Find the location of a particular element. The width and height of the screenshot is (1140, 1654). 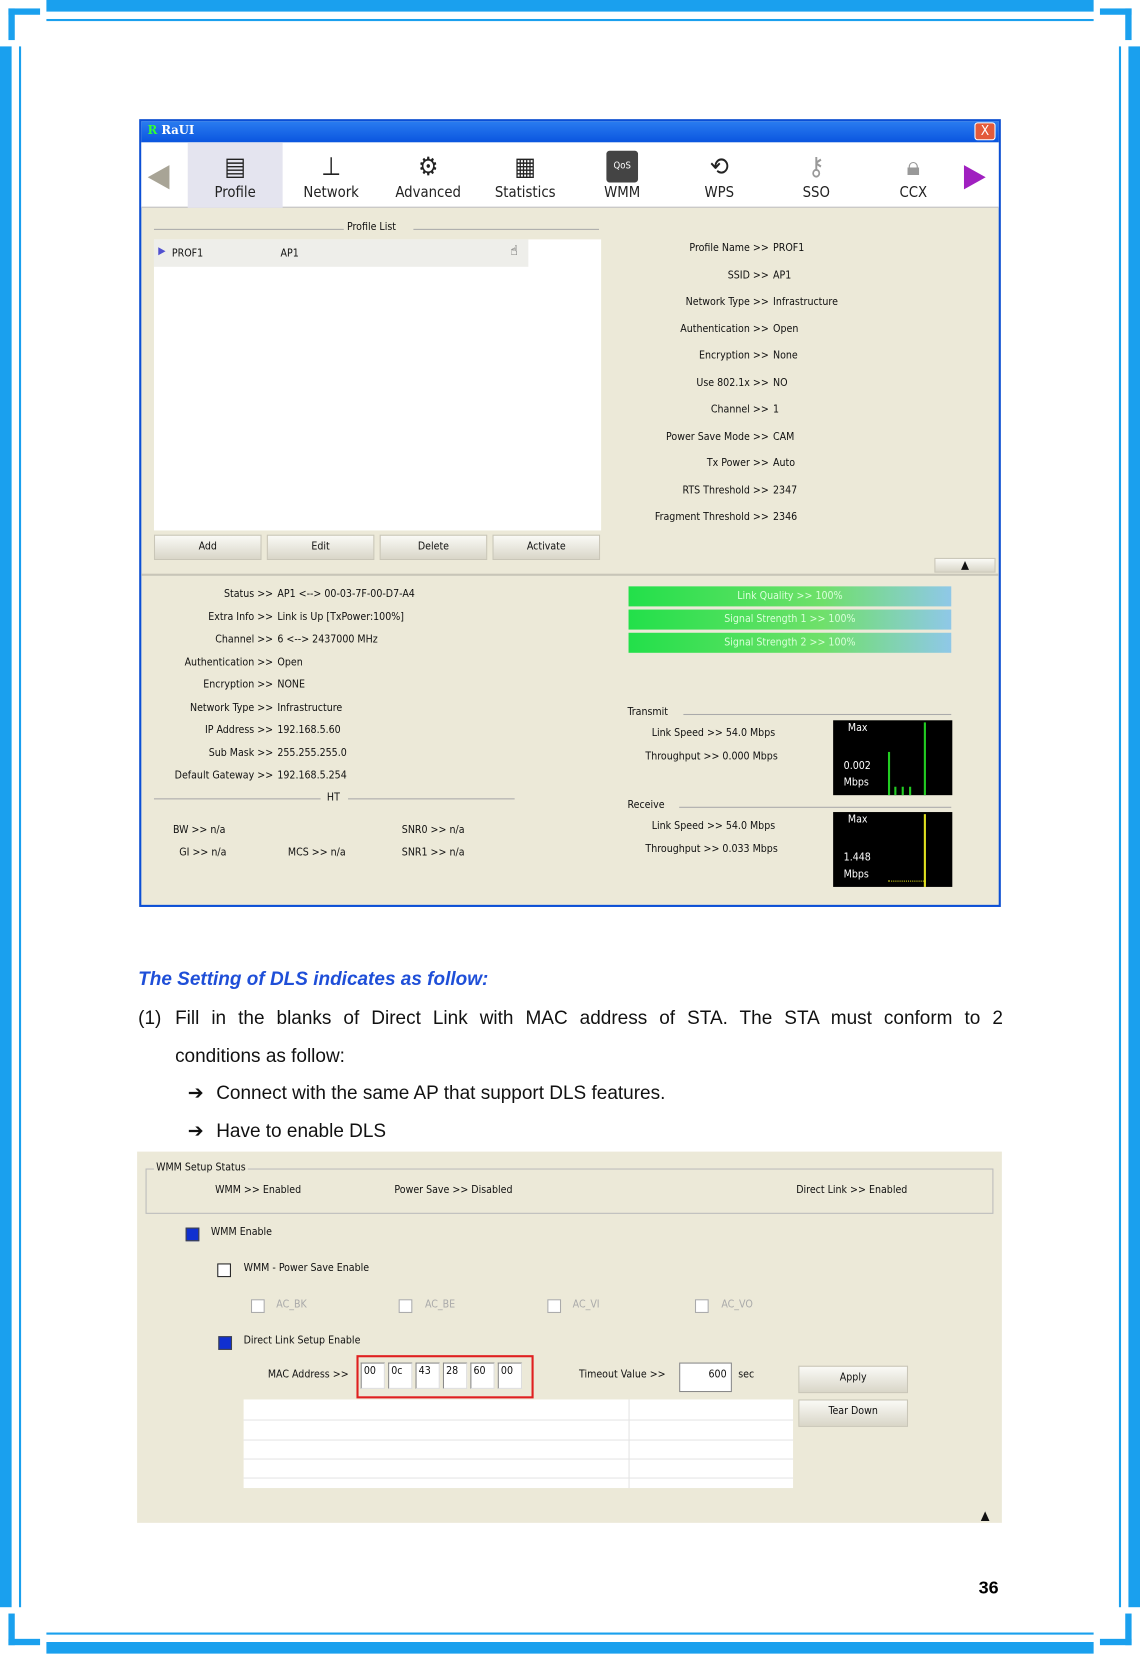

qos-icon: QoS is located at coordinates (622, 166).